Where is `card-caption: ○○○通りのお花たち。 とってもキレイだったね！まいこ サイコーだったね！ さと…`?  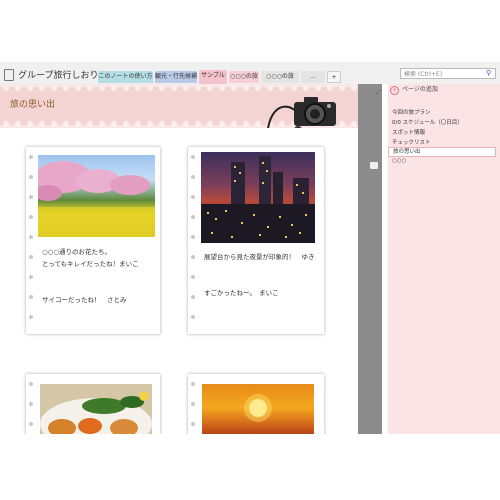 card-caption: ○○○通りのお花たち。 とってもキレイだったね！まいこ サイコーだったね！ さと… is located at coordinates (90, 276).